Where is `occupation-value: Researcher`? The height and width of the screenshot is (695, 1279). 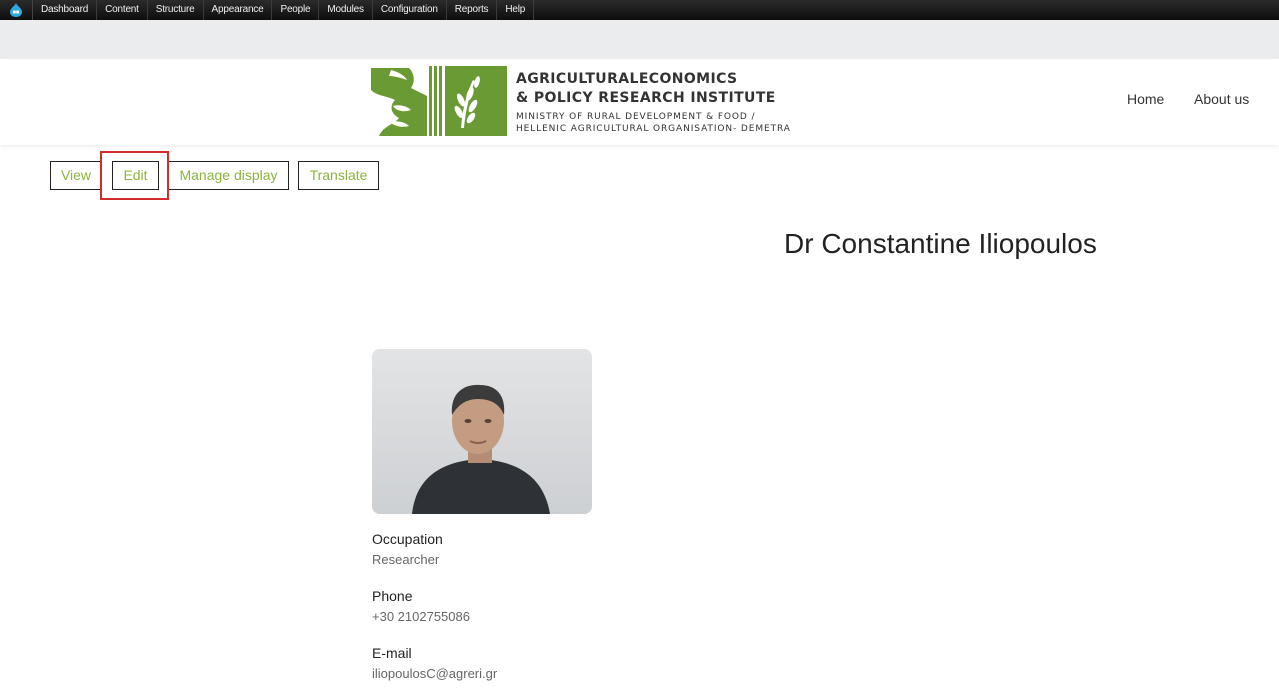 occupation-value: Researcher is located at coordinates (406, 559).